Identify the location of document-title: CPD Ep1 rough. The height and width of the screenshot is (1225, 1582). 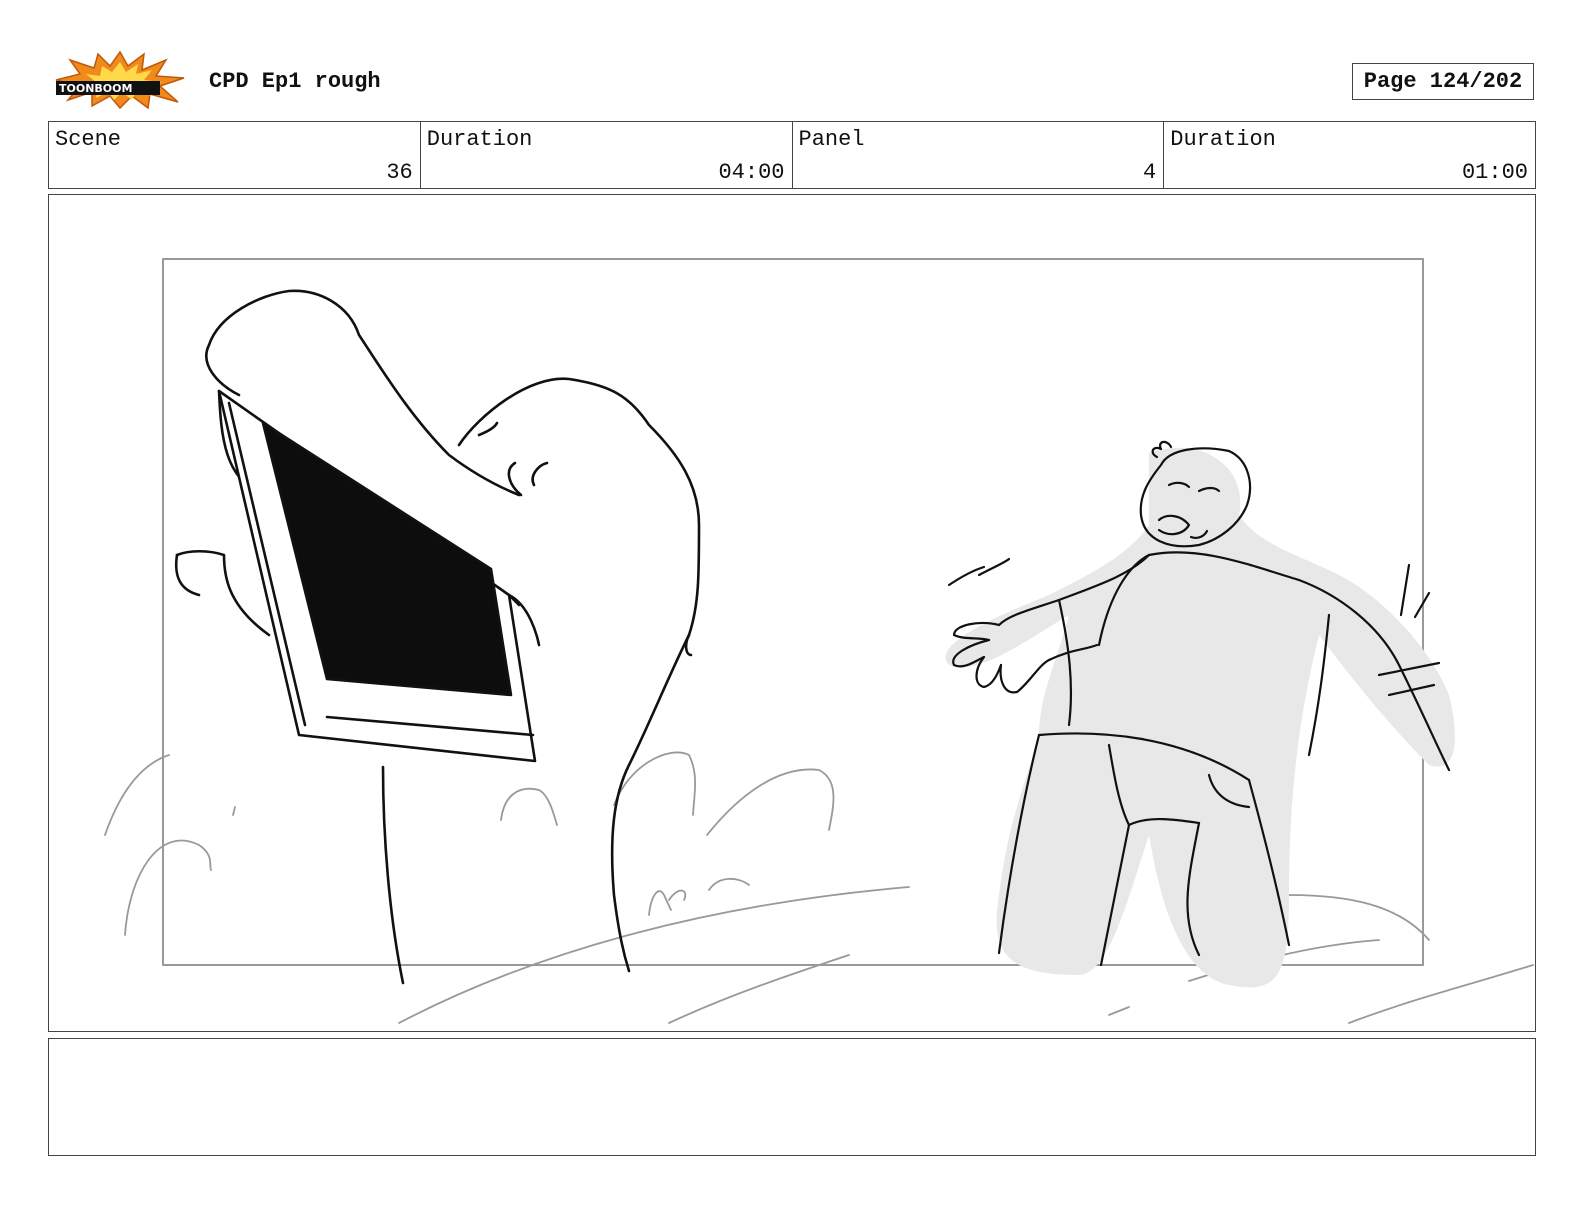
(295, 81).